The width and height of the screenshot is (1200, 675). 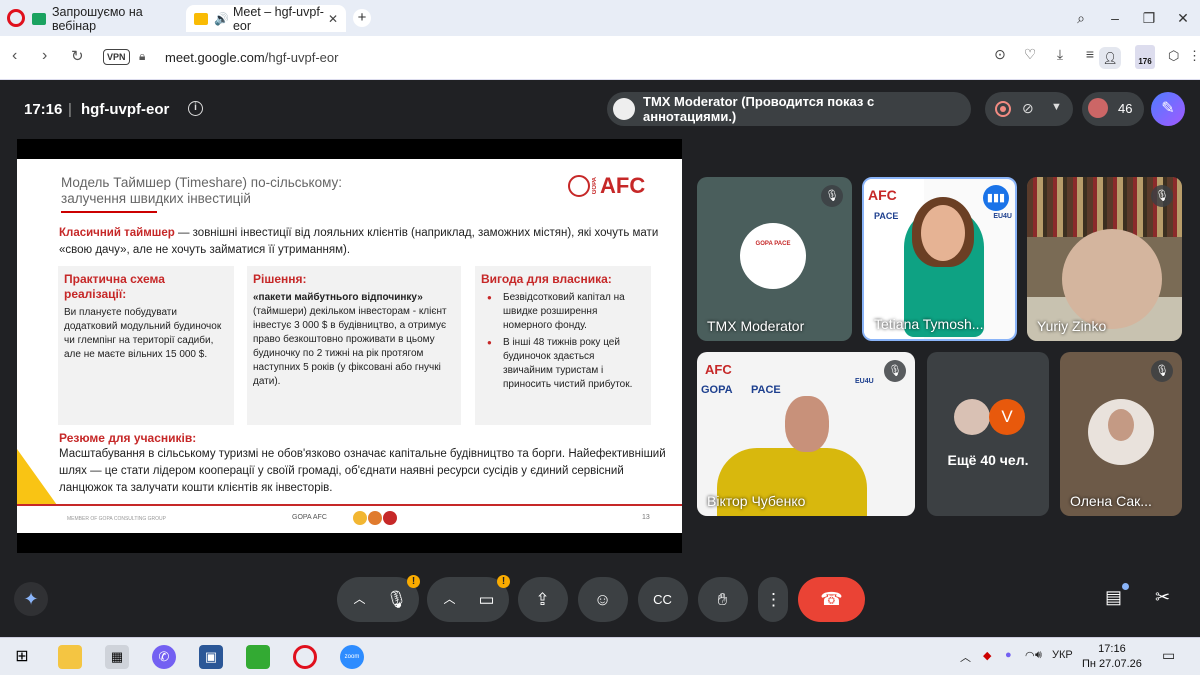 What do you see at coordinates (1062, 655) in the screenshot?
I see `language-indicator: УКР` at bounding box center [1062, 655].